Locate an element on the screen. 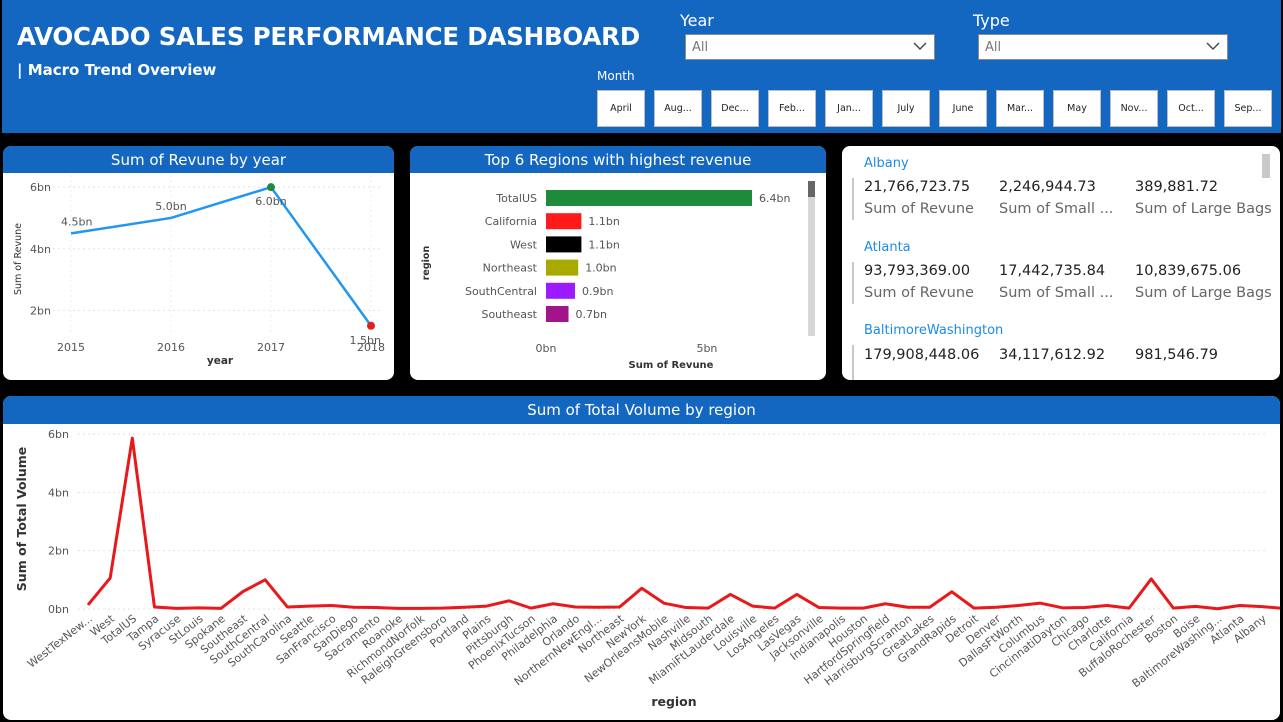  type-dropdown-value: All is located at coordinates (993, 47).